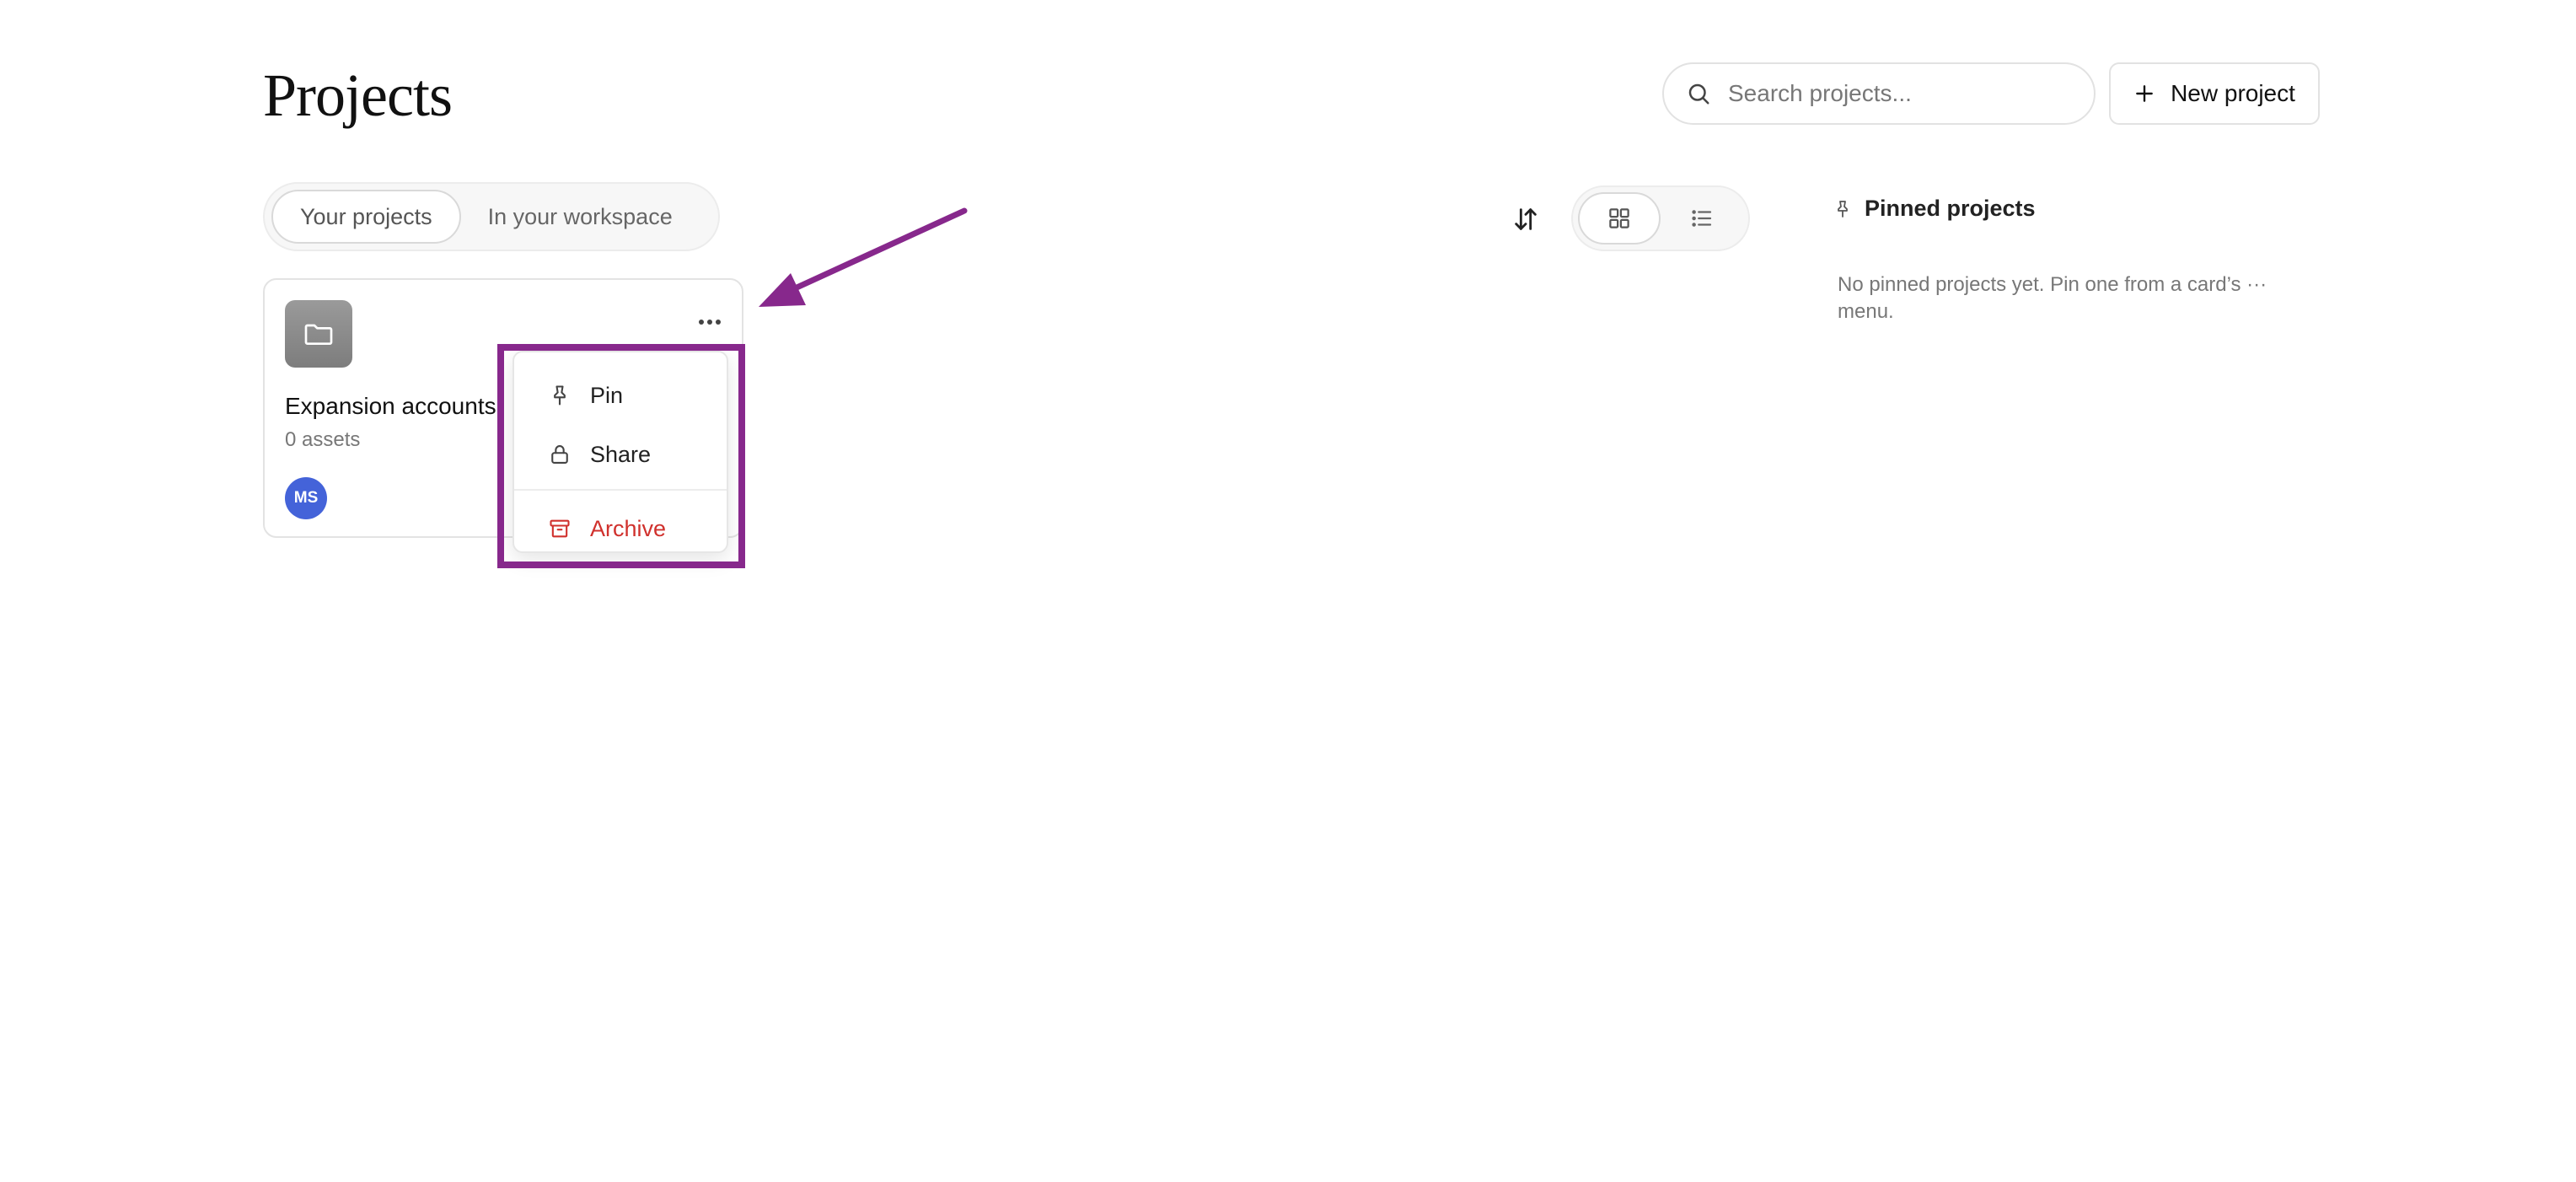 Image resolution: width=2576 pixels, height=1182 pixels. I want to click on grid-view-button, so click(1619, 218).